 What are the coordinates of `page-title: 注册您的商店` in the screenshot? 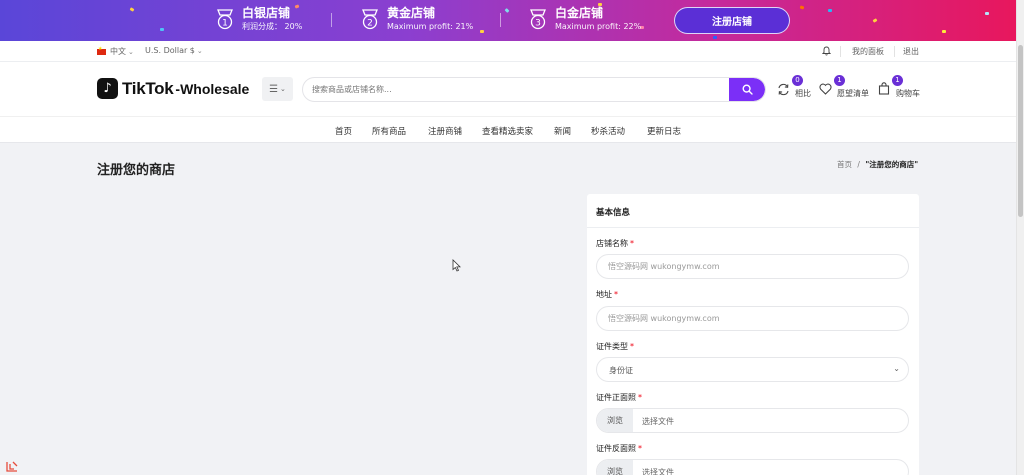 It's located at (136, 170).